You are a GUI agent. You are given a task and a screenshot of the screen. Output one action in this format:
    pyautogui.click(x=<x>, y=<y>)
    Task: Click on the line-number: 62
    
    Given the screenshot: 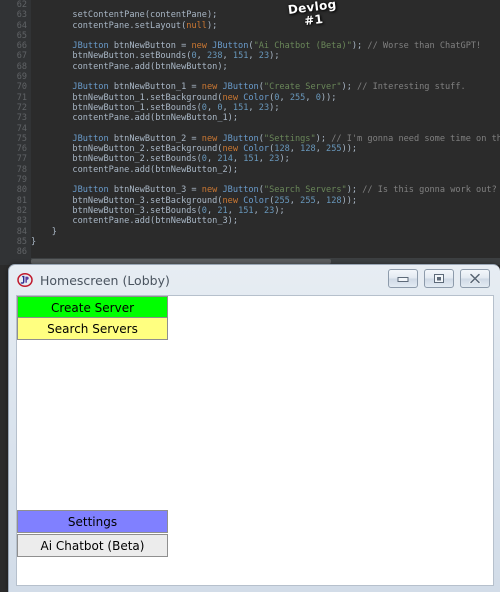 What is the action you would take?
    pyautogui.click(x=21, y=5)
    